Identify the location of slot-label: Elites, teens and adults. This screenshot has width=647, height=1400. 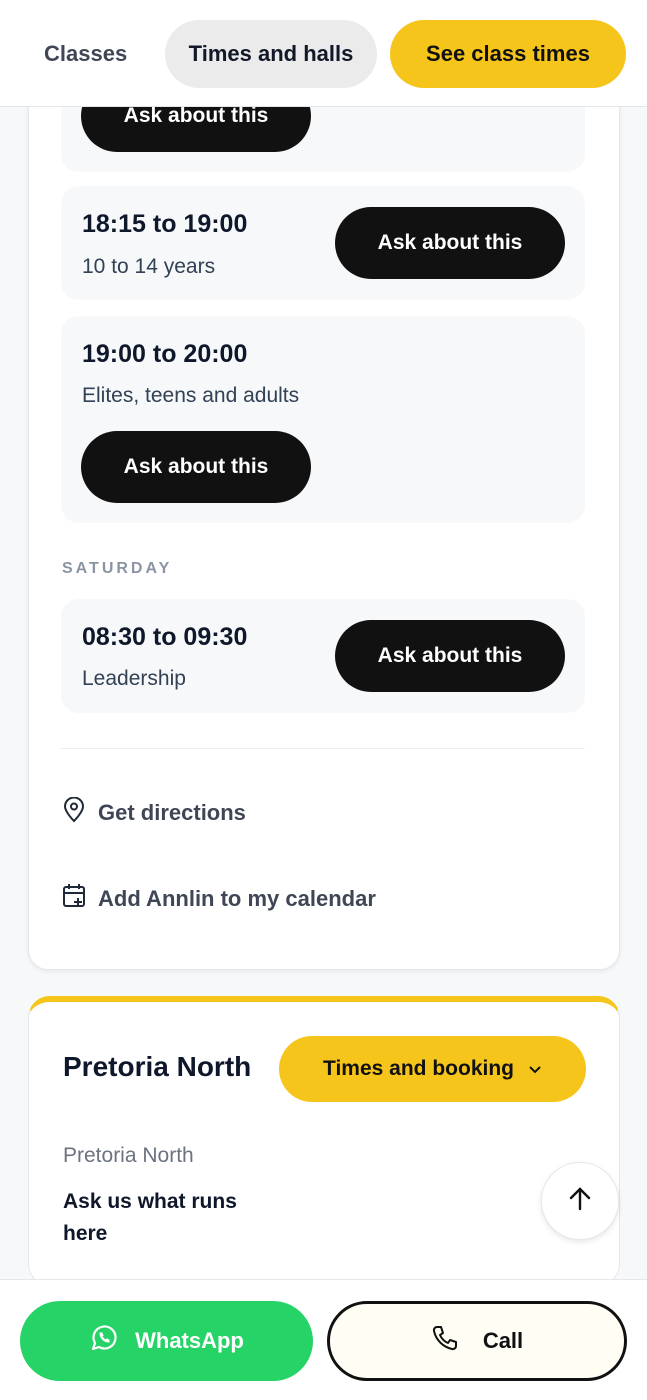
(191, 395).